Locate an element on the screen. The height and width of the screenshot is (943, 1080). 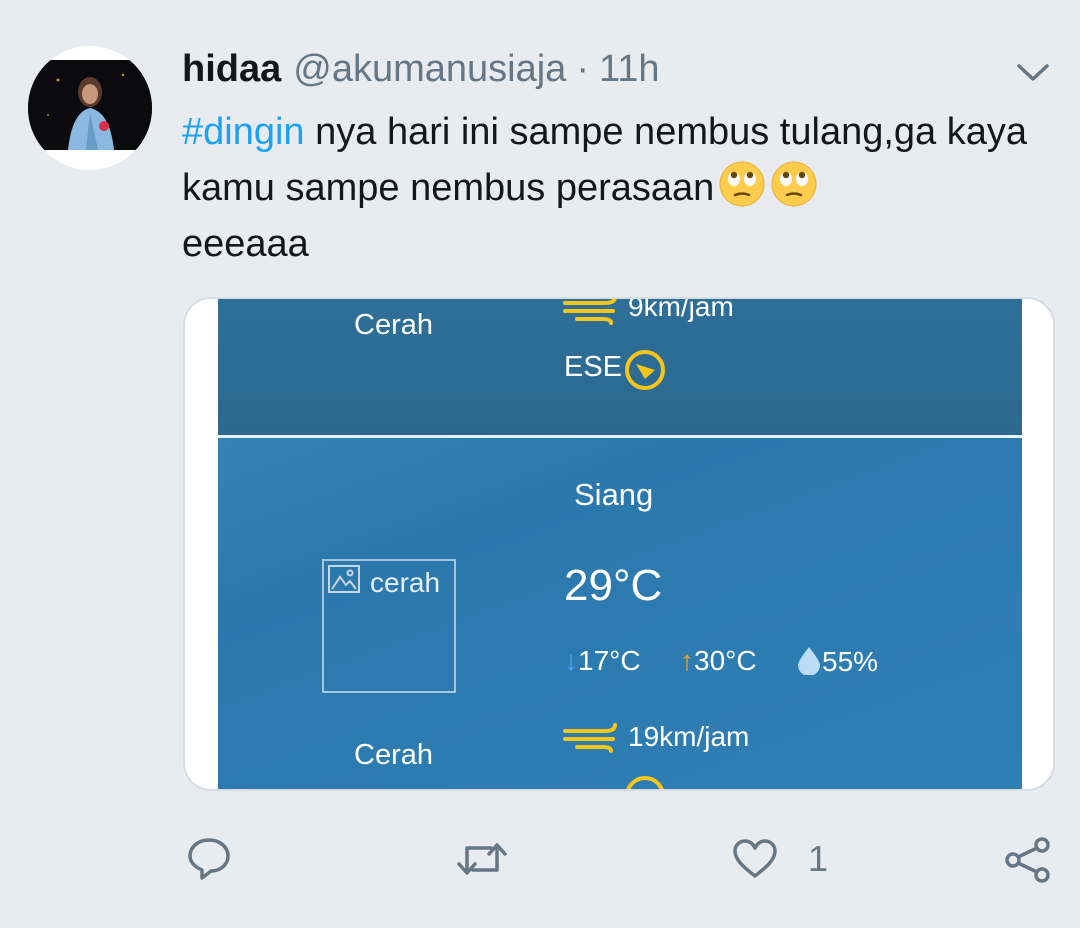
current-temperature: 29°C is located at coordinates (613, 585).